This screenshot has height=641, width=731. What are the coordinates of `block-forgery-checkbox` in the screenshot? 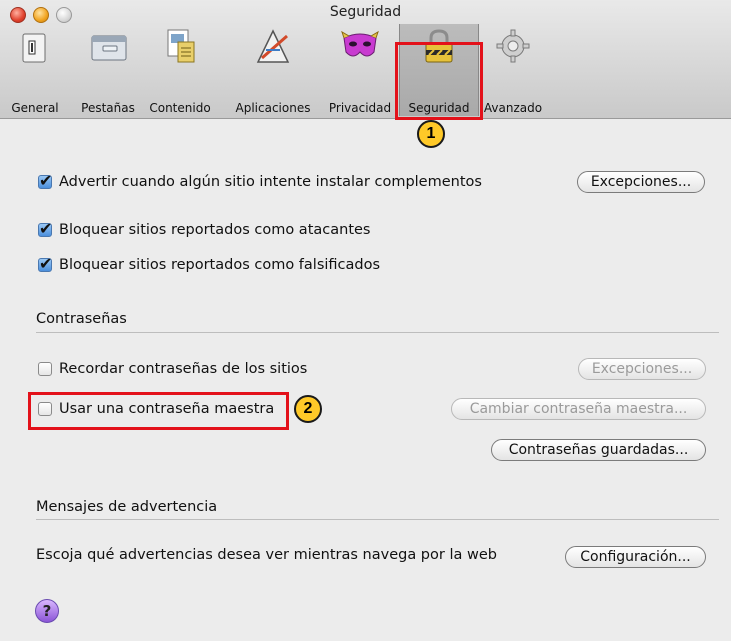 It's located at (45, 263).